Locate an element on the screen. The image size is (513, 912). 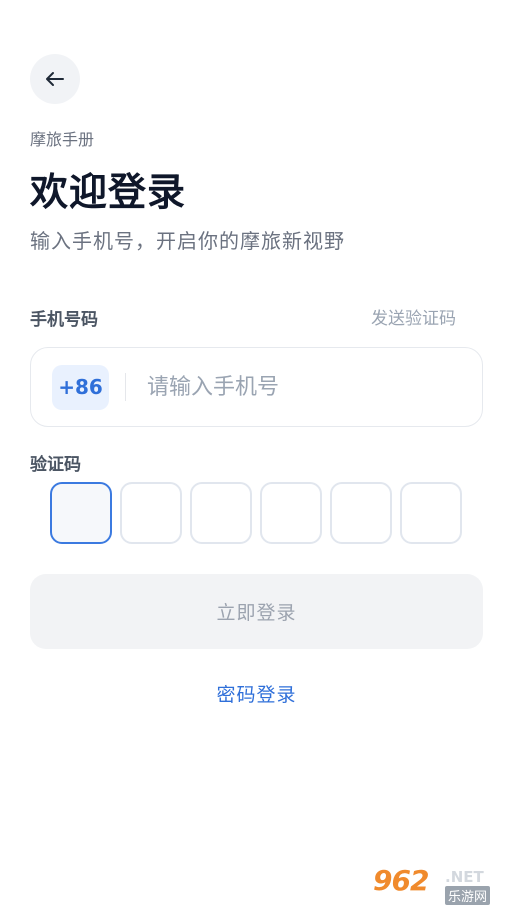
field-divider is located at coordinates (125, 387).